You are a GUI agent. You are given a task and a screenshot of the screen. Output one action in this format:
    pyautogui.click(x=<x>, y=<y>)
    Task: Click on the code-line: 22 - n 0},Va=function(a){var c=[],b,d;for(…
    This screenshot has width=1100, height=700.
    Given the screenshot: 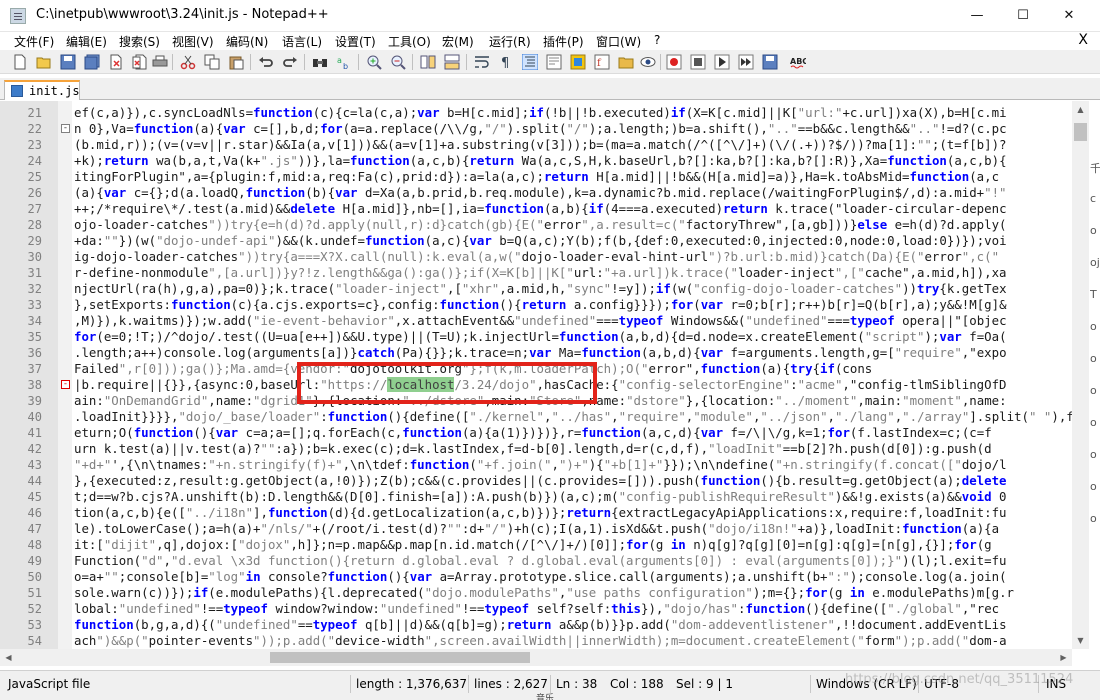 What is the action you would take?
    pyautogui.click(x=536, y=129)
    